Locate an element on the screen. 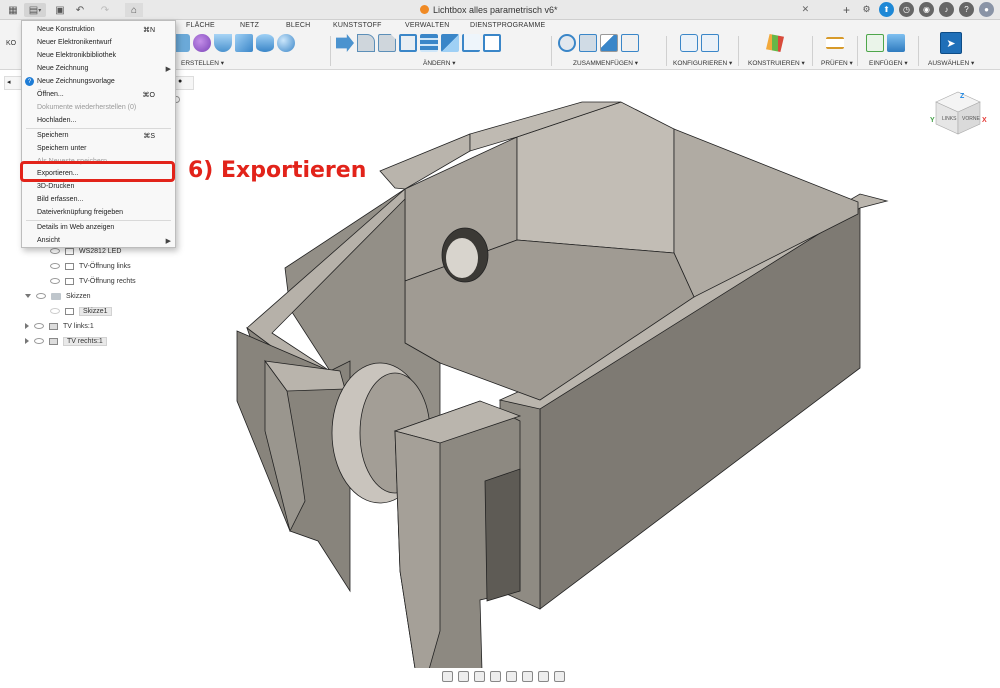 Image resolution: width=1000 pixels, height=688 pixels. workspace-switcher: KO is located at coordinates (11, 43).